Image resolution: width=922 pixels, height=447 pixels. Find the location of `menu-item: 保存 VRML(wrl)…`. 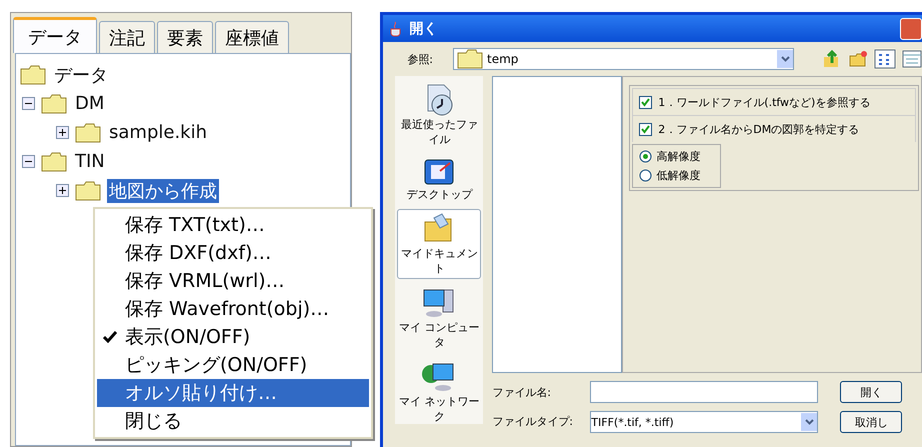

menu-item: 保存 VRML(wrl)… is located at coordinates (233, 281).